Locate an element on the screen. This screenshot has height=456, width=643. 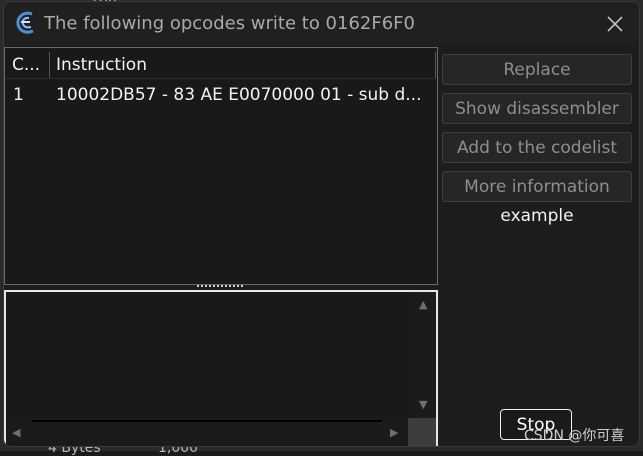
show-disassembler-button: Show disassembler is located at coordinates (537, 108).